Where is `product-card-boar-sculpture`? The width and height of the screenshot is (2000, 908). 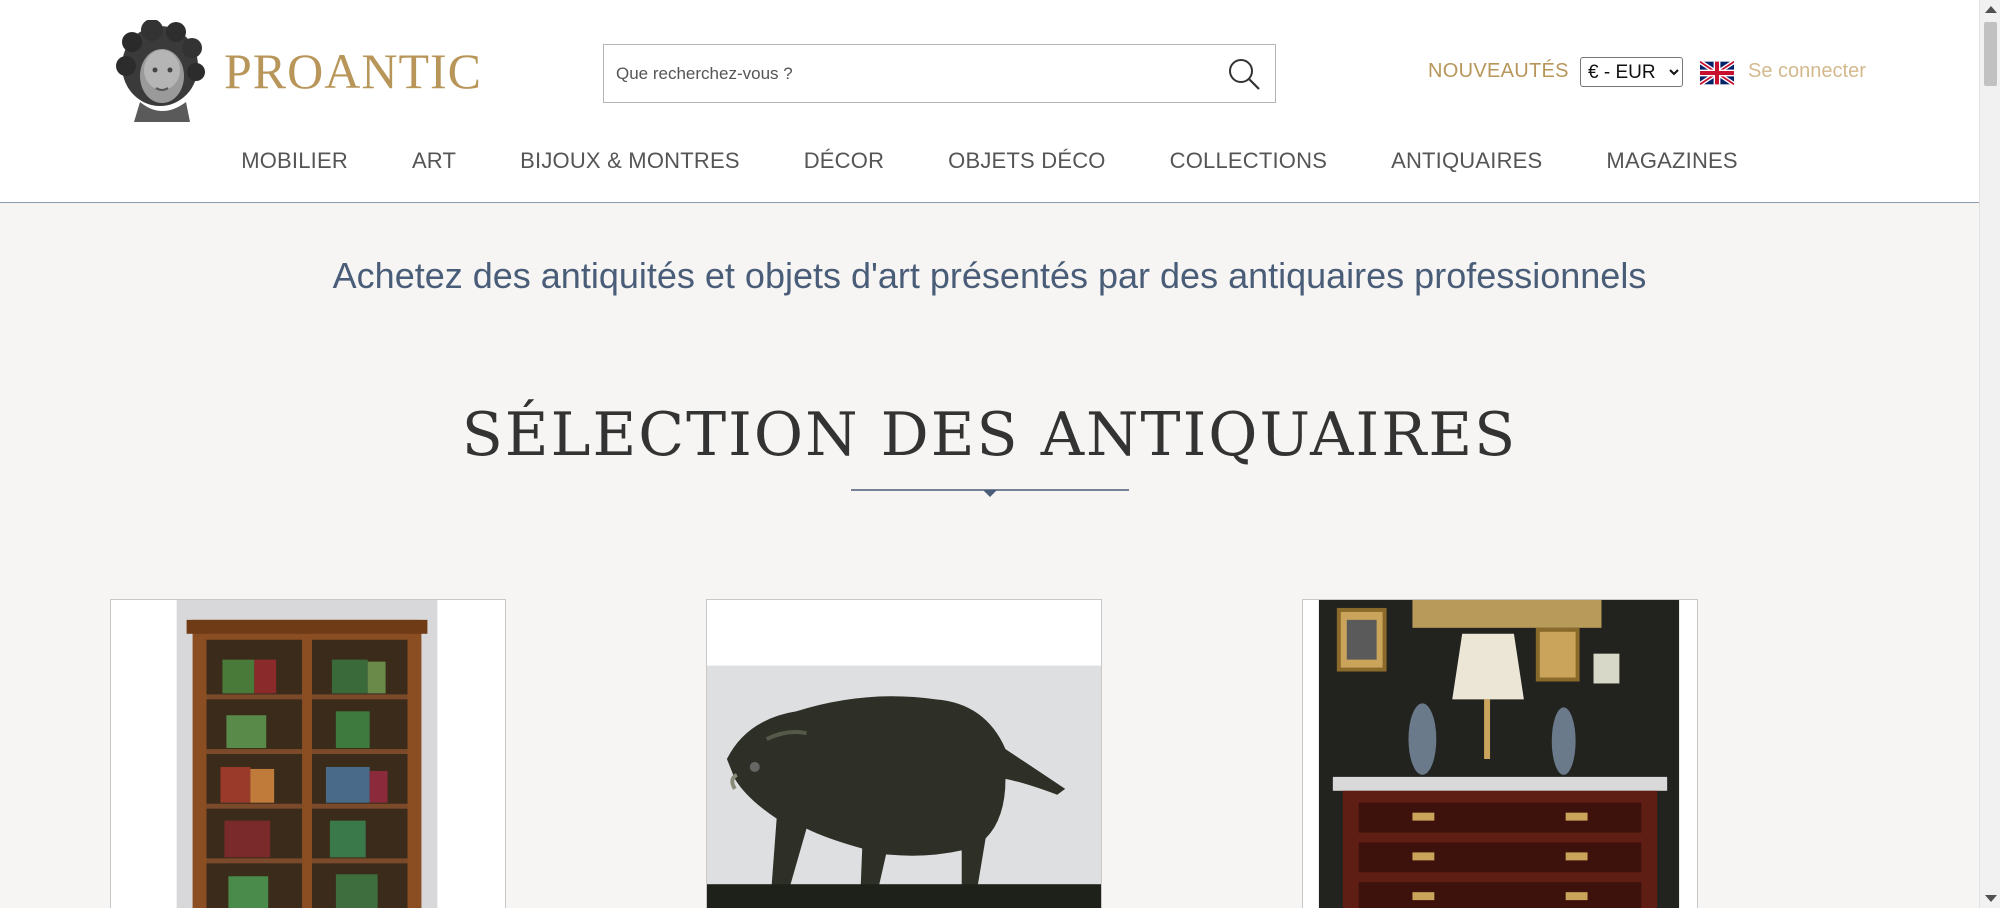 product-card-boar-sculpture is located at coordinates (904, 753).